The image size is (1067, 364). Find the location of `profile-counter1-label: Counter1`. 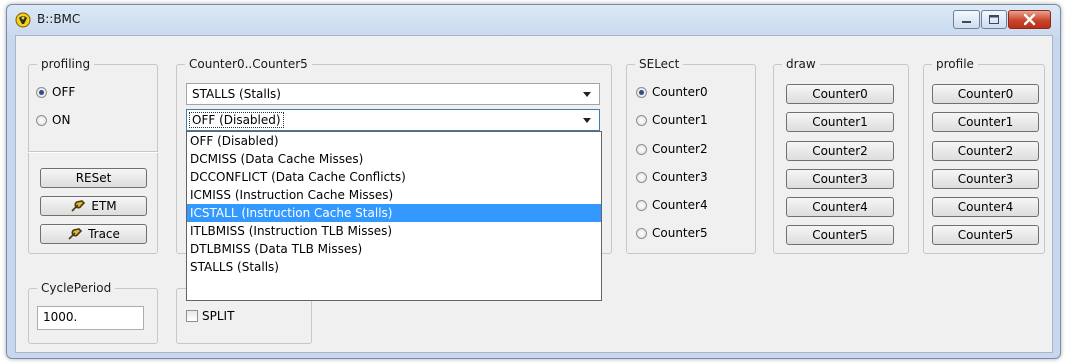

profile-counter1-label: Counter1 is located at coordinates (985, 122).